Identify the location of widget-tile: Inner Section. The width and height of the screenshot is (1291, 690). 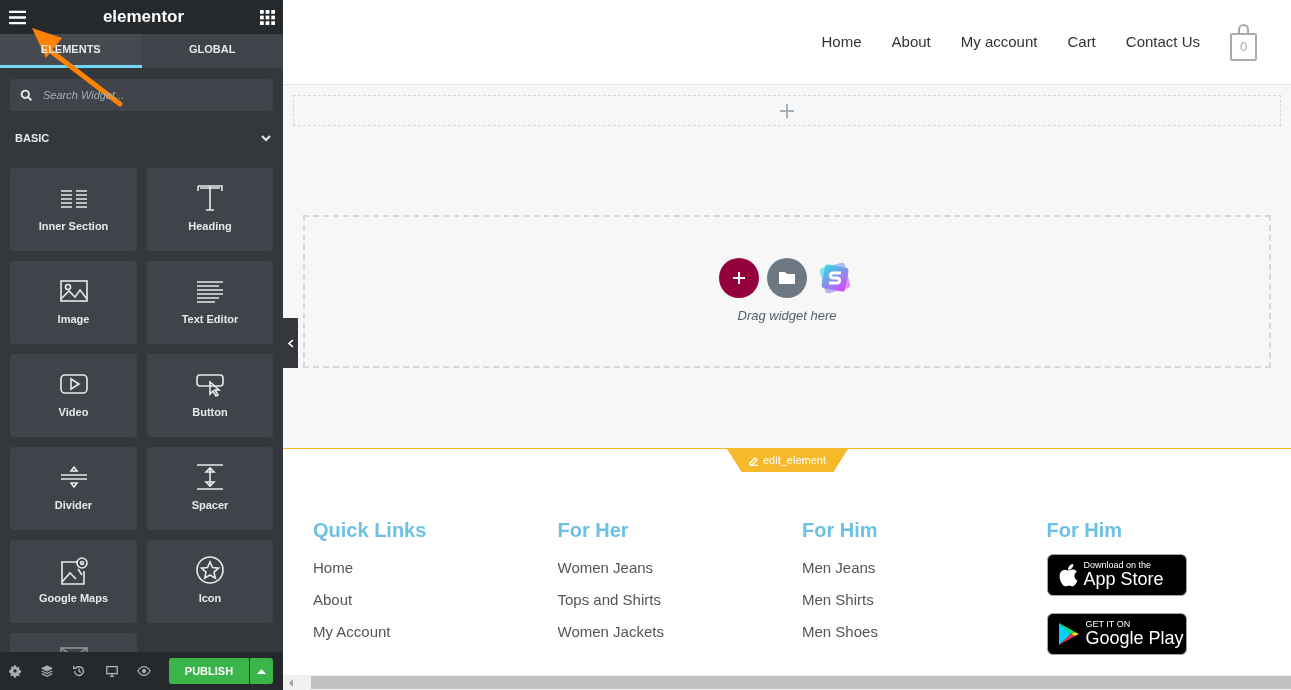
(73, 209).